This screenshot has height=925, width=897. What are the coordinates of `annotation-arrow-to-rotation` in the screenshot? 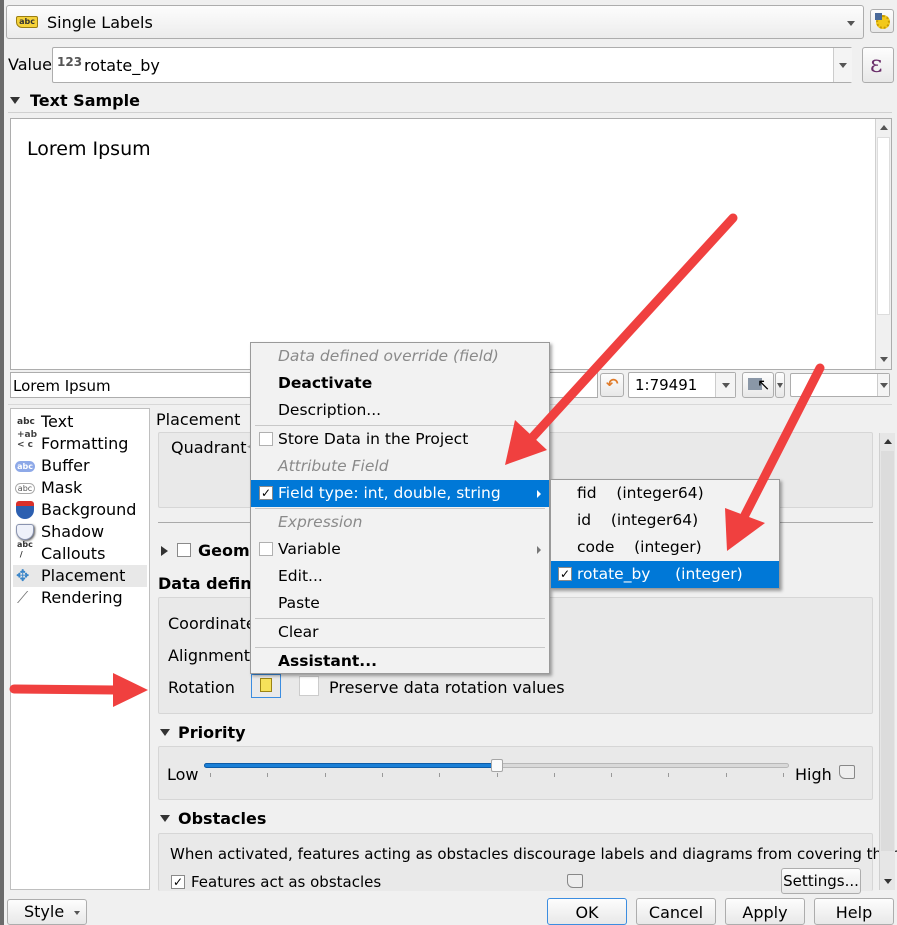 It's located at (78, 690).